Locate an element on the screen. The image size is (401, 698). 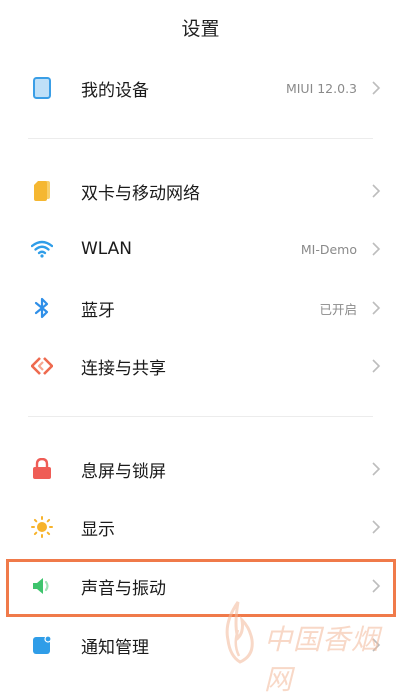
sun-icon is located at coordinates (42, 527).